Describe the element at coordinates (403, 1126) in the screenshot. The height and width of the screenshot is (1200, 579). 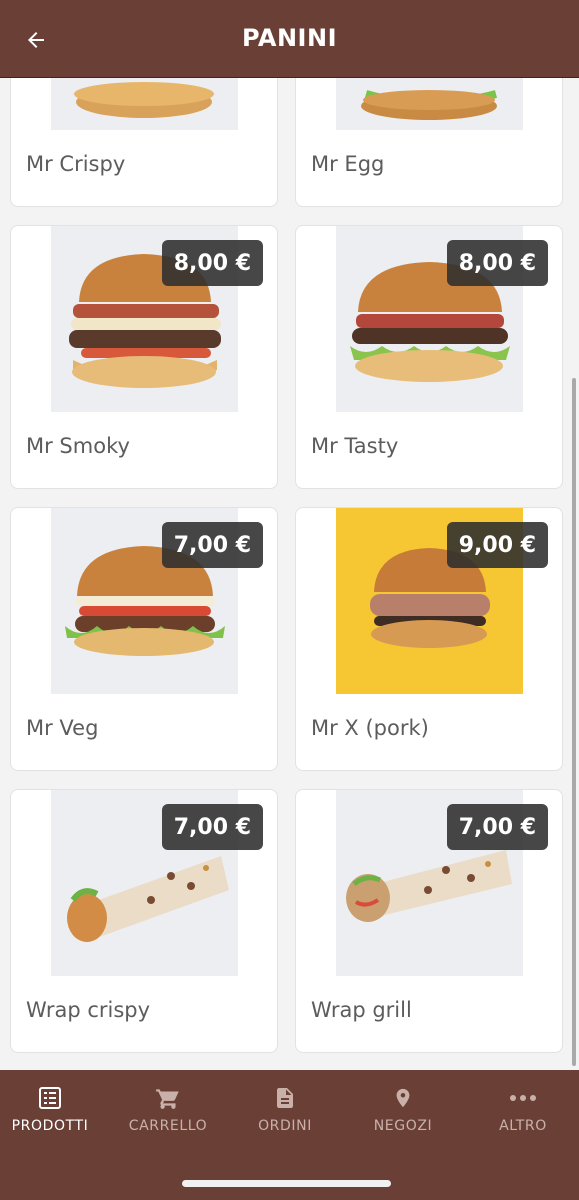
I see `nav-label: NEGOZI` at that location.